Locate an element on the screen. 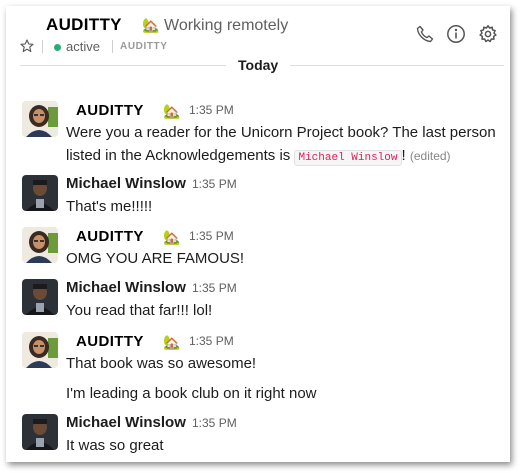 The width and height of the screenshot is (523, 473). message-text: You read that far!!! lol! is located at coordinates (139, 310).